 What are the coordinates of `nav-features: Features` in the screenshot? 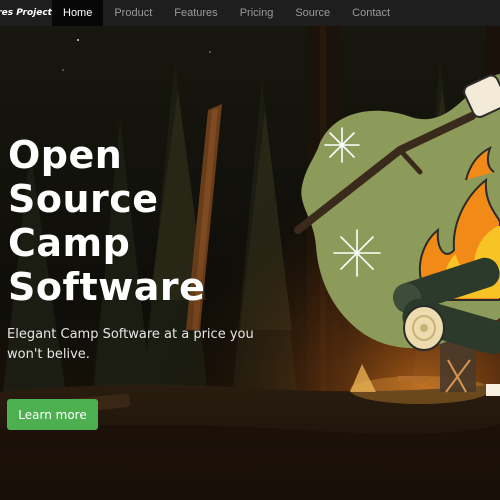 It's located at (195, 13).